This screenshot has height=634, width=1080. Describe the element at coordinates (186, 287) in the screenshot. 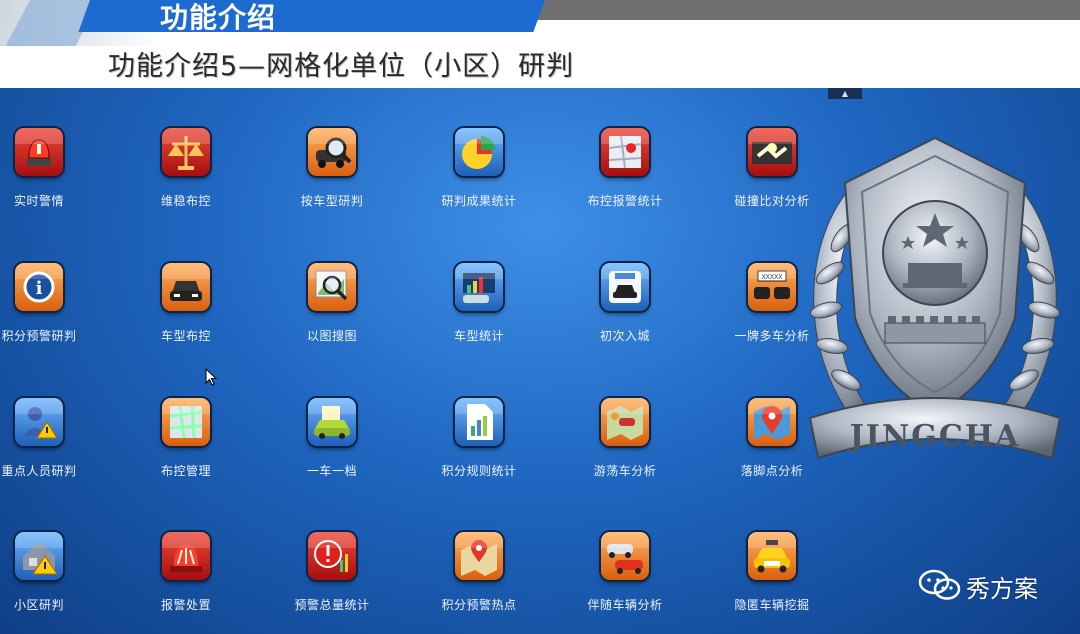

I see `car-front-icon` at that location.